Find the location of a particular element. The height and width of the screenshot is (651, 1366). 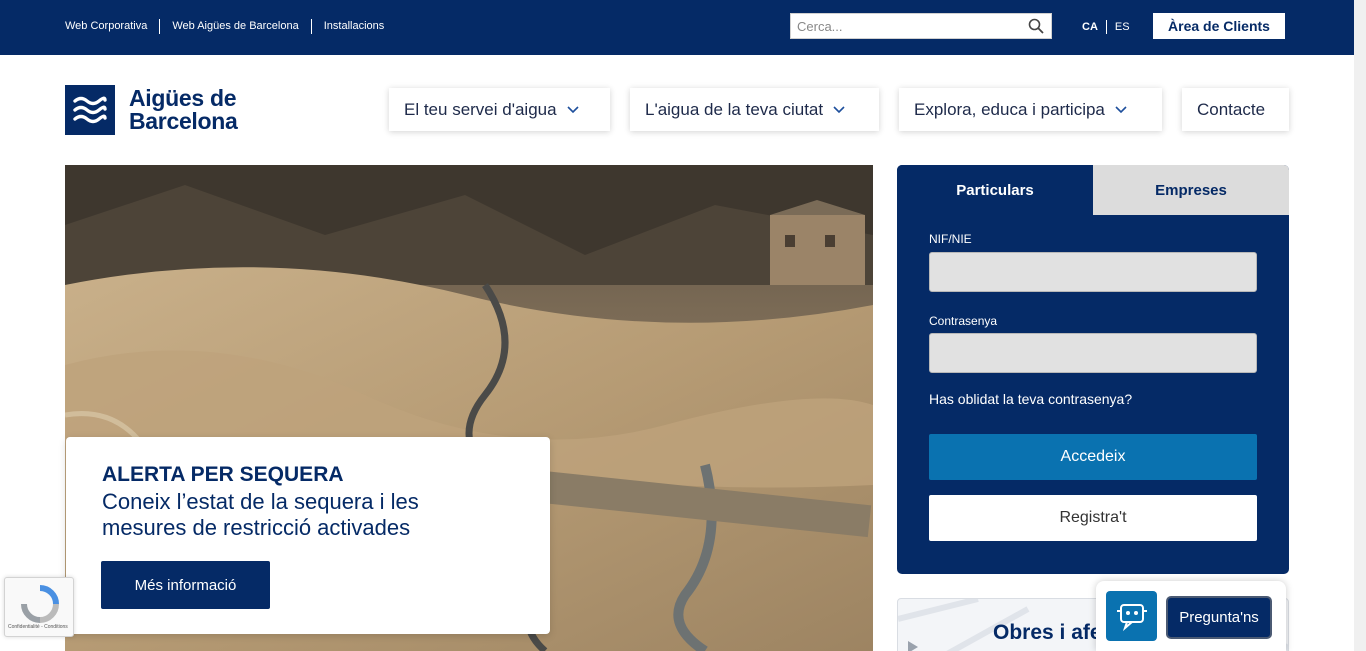

forgot-password-link: Has oblidat la teva contrasenya? is located at coordinates (1030, 399).